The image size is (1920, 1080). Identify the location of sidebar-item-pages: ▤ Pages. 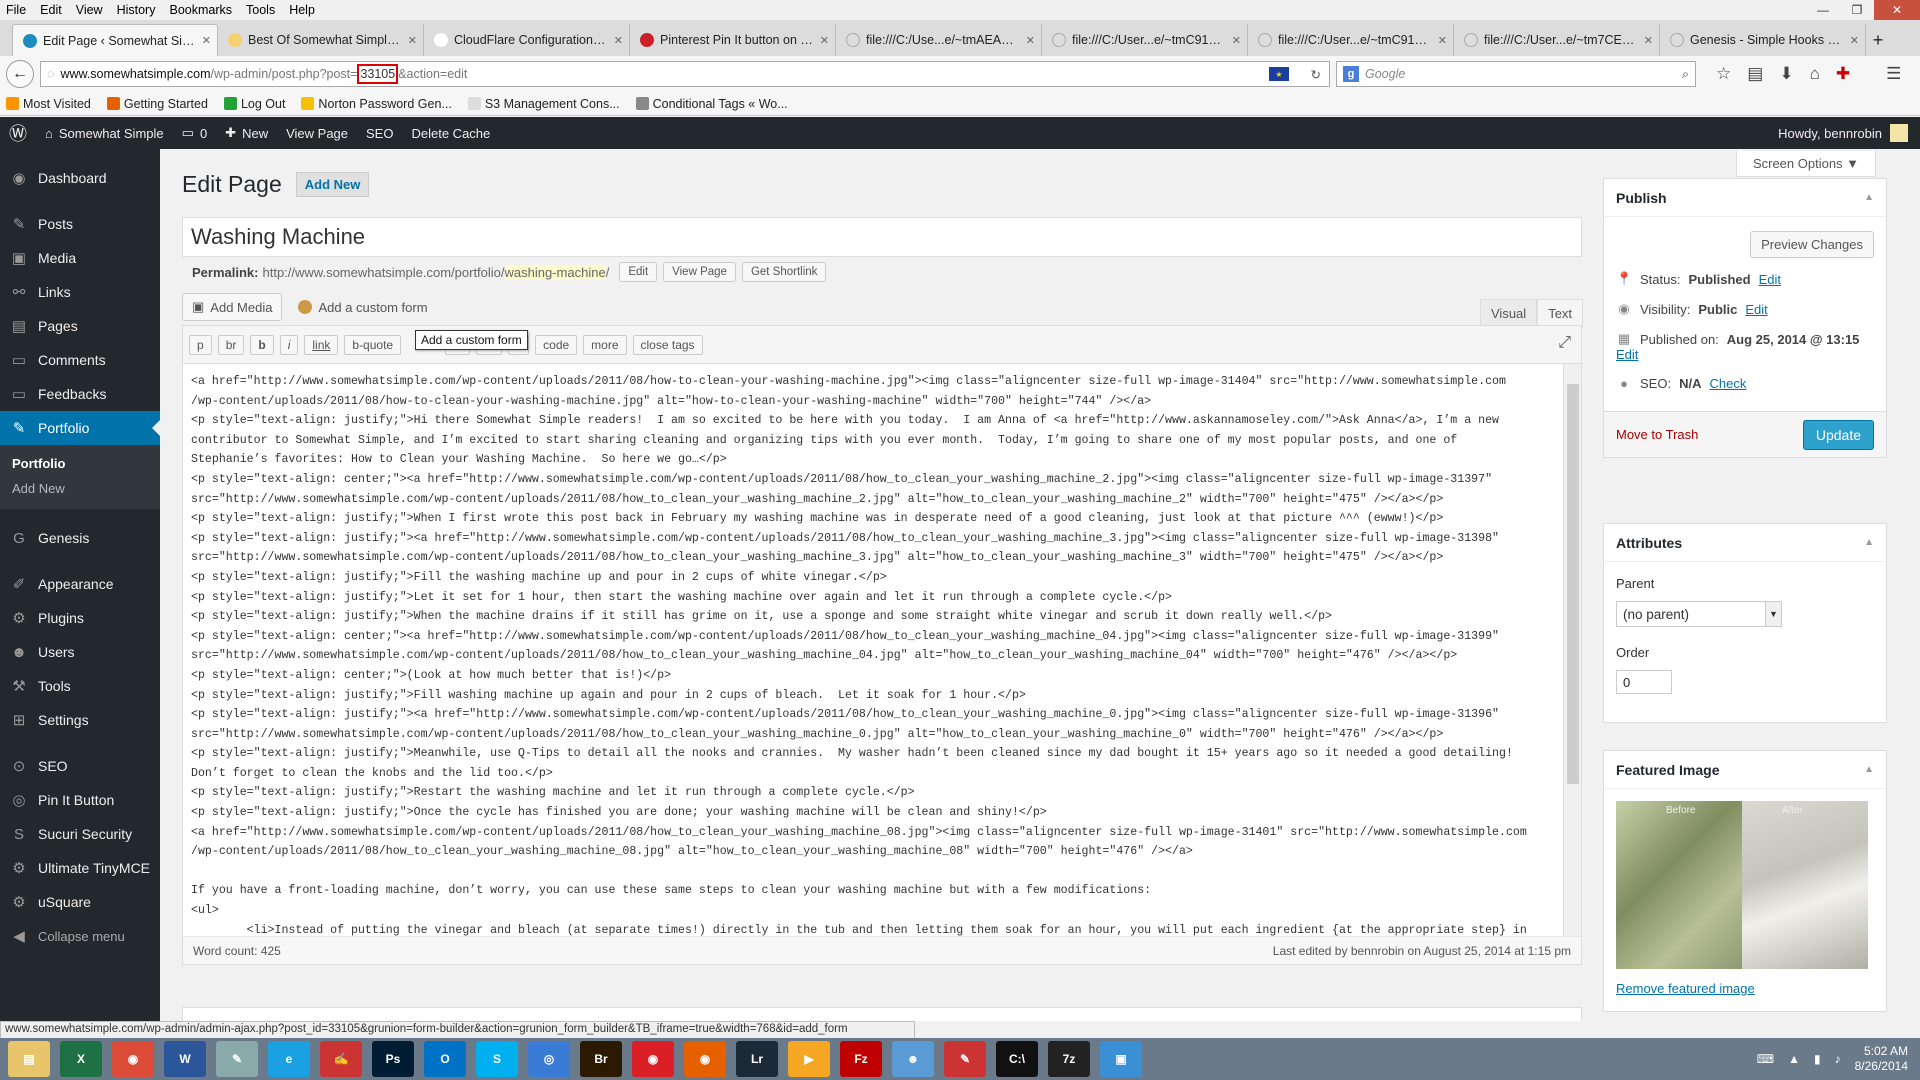
(80, 326).